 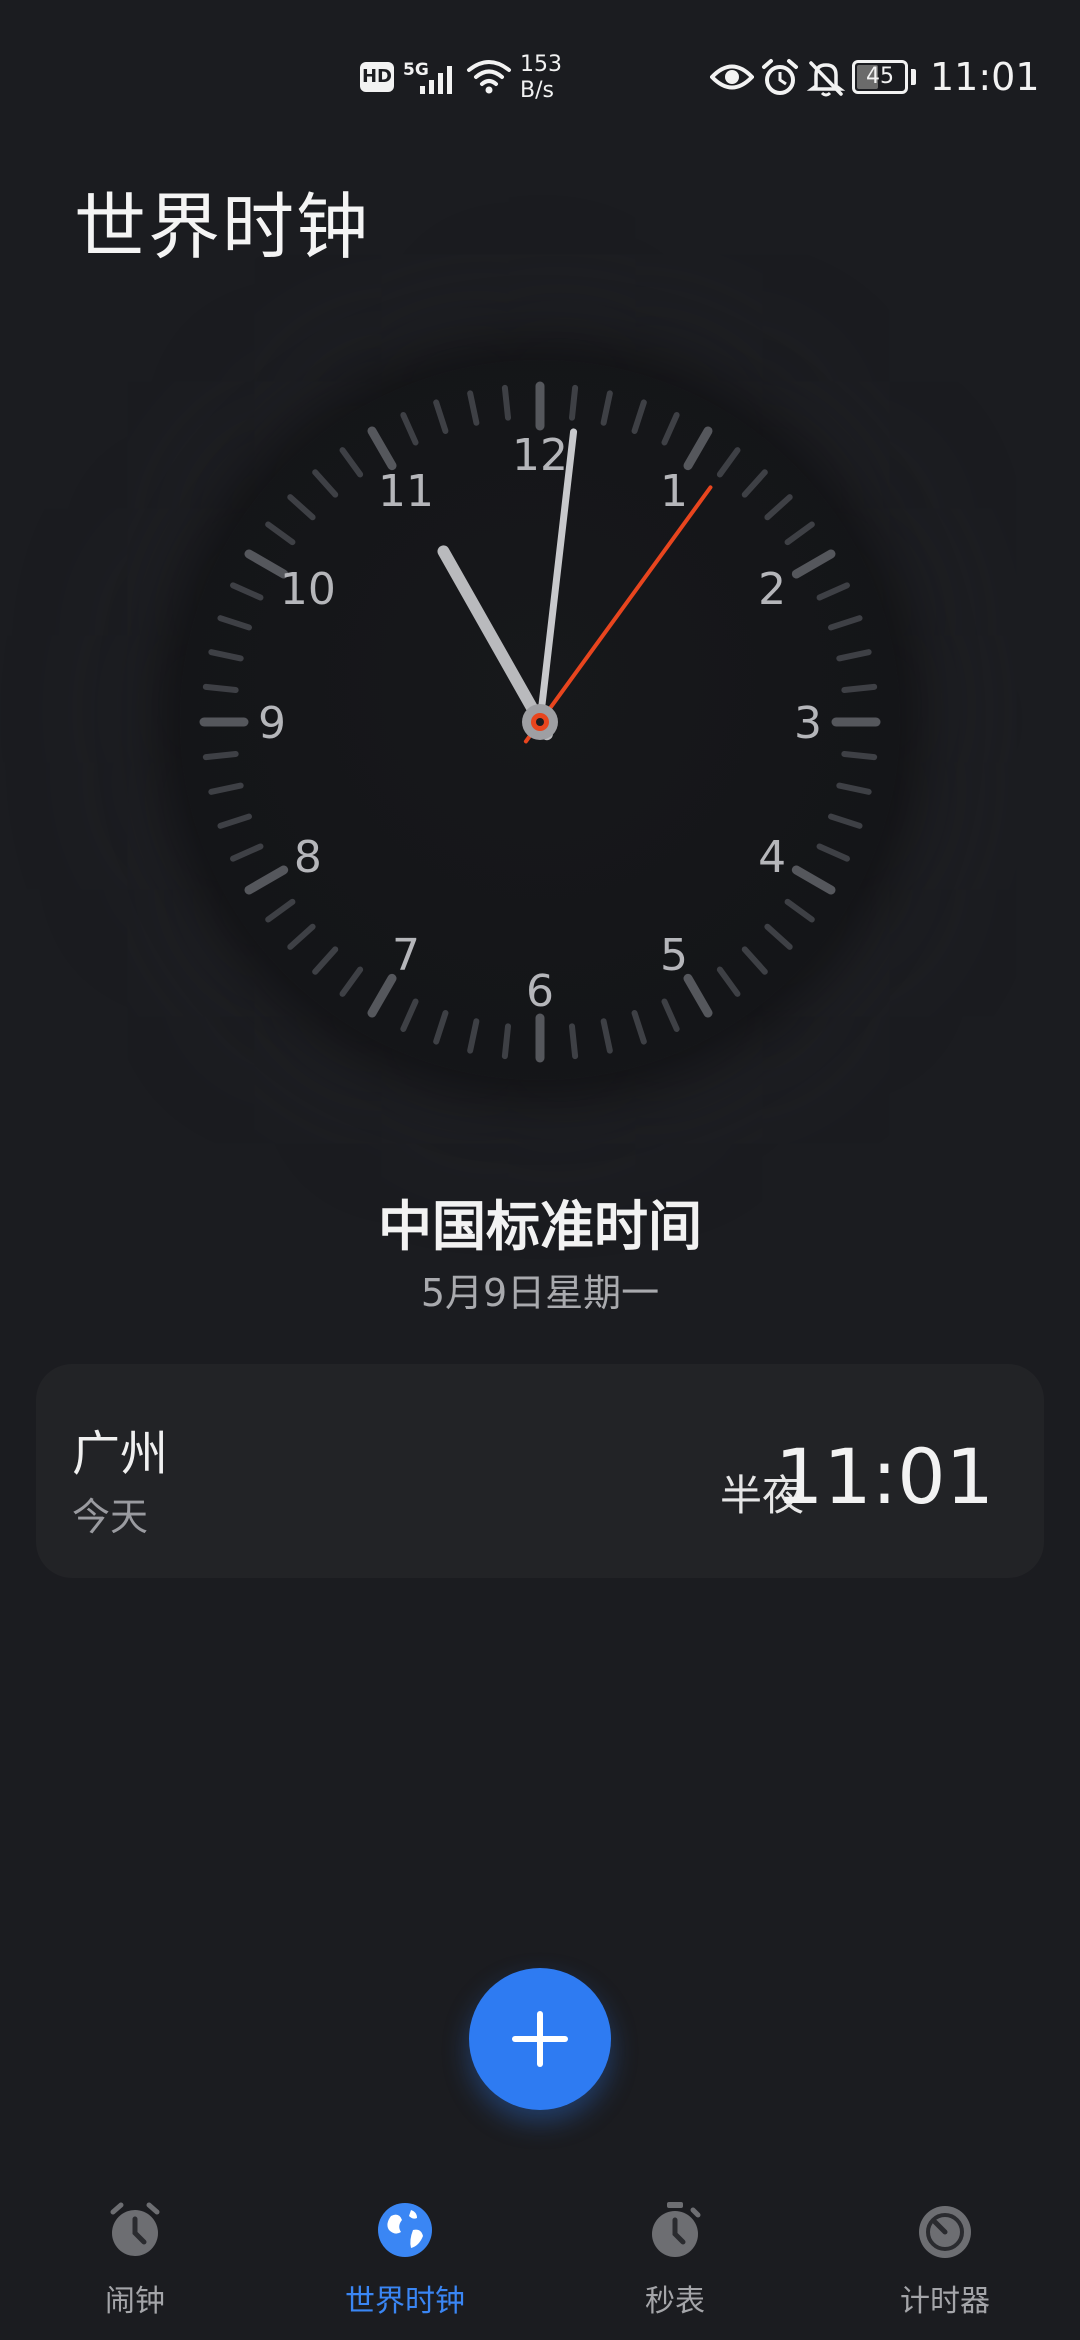 I want to click on clock-numeral: 8, so click(x=308, y=857).